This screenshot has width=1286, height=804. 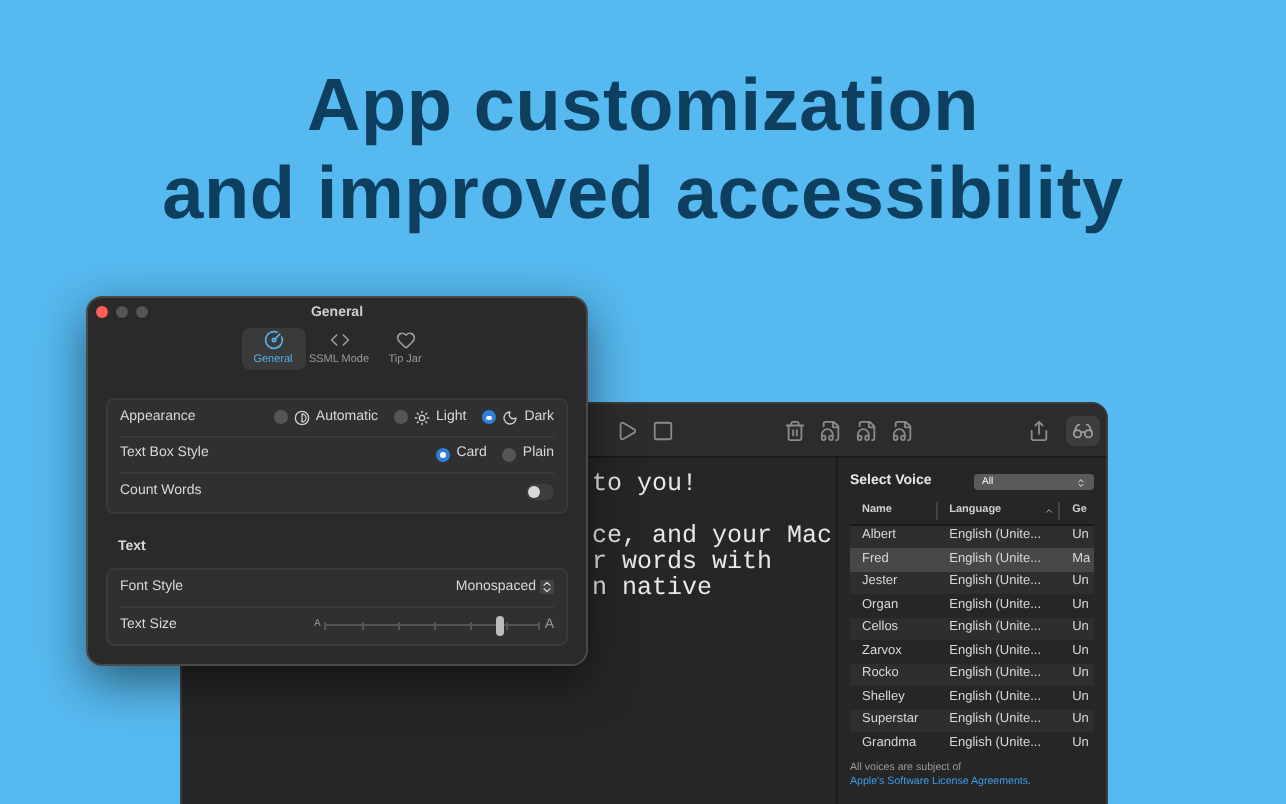 What do you see at coordinates (795, 430) in the screenshot?
I see `trash-icon` at bounding box center [795, 430].